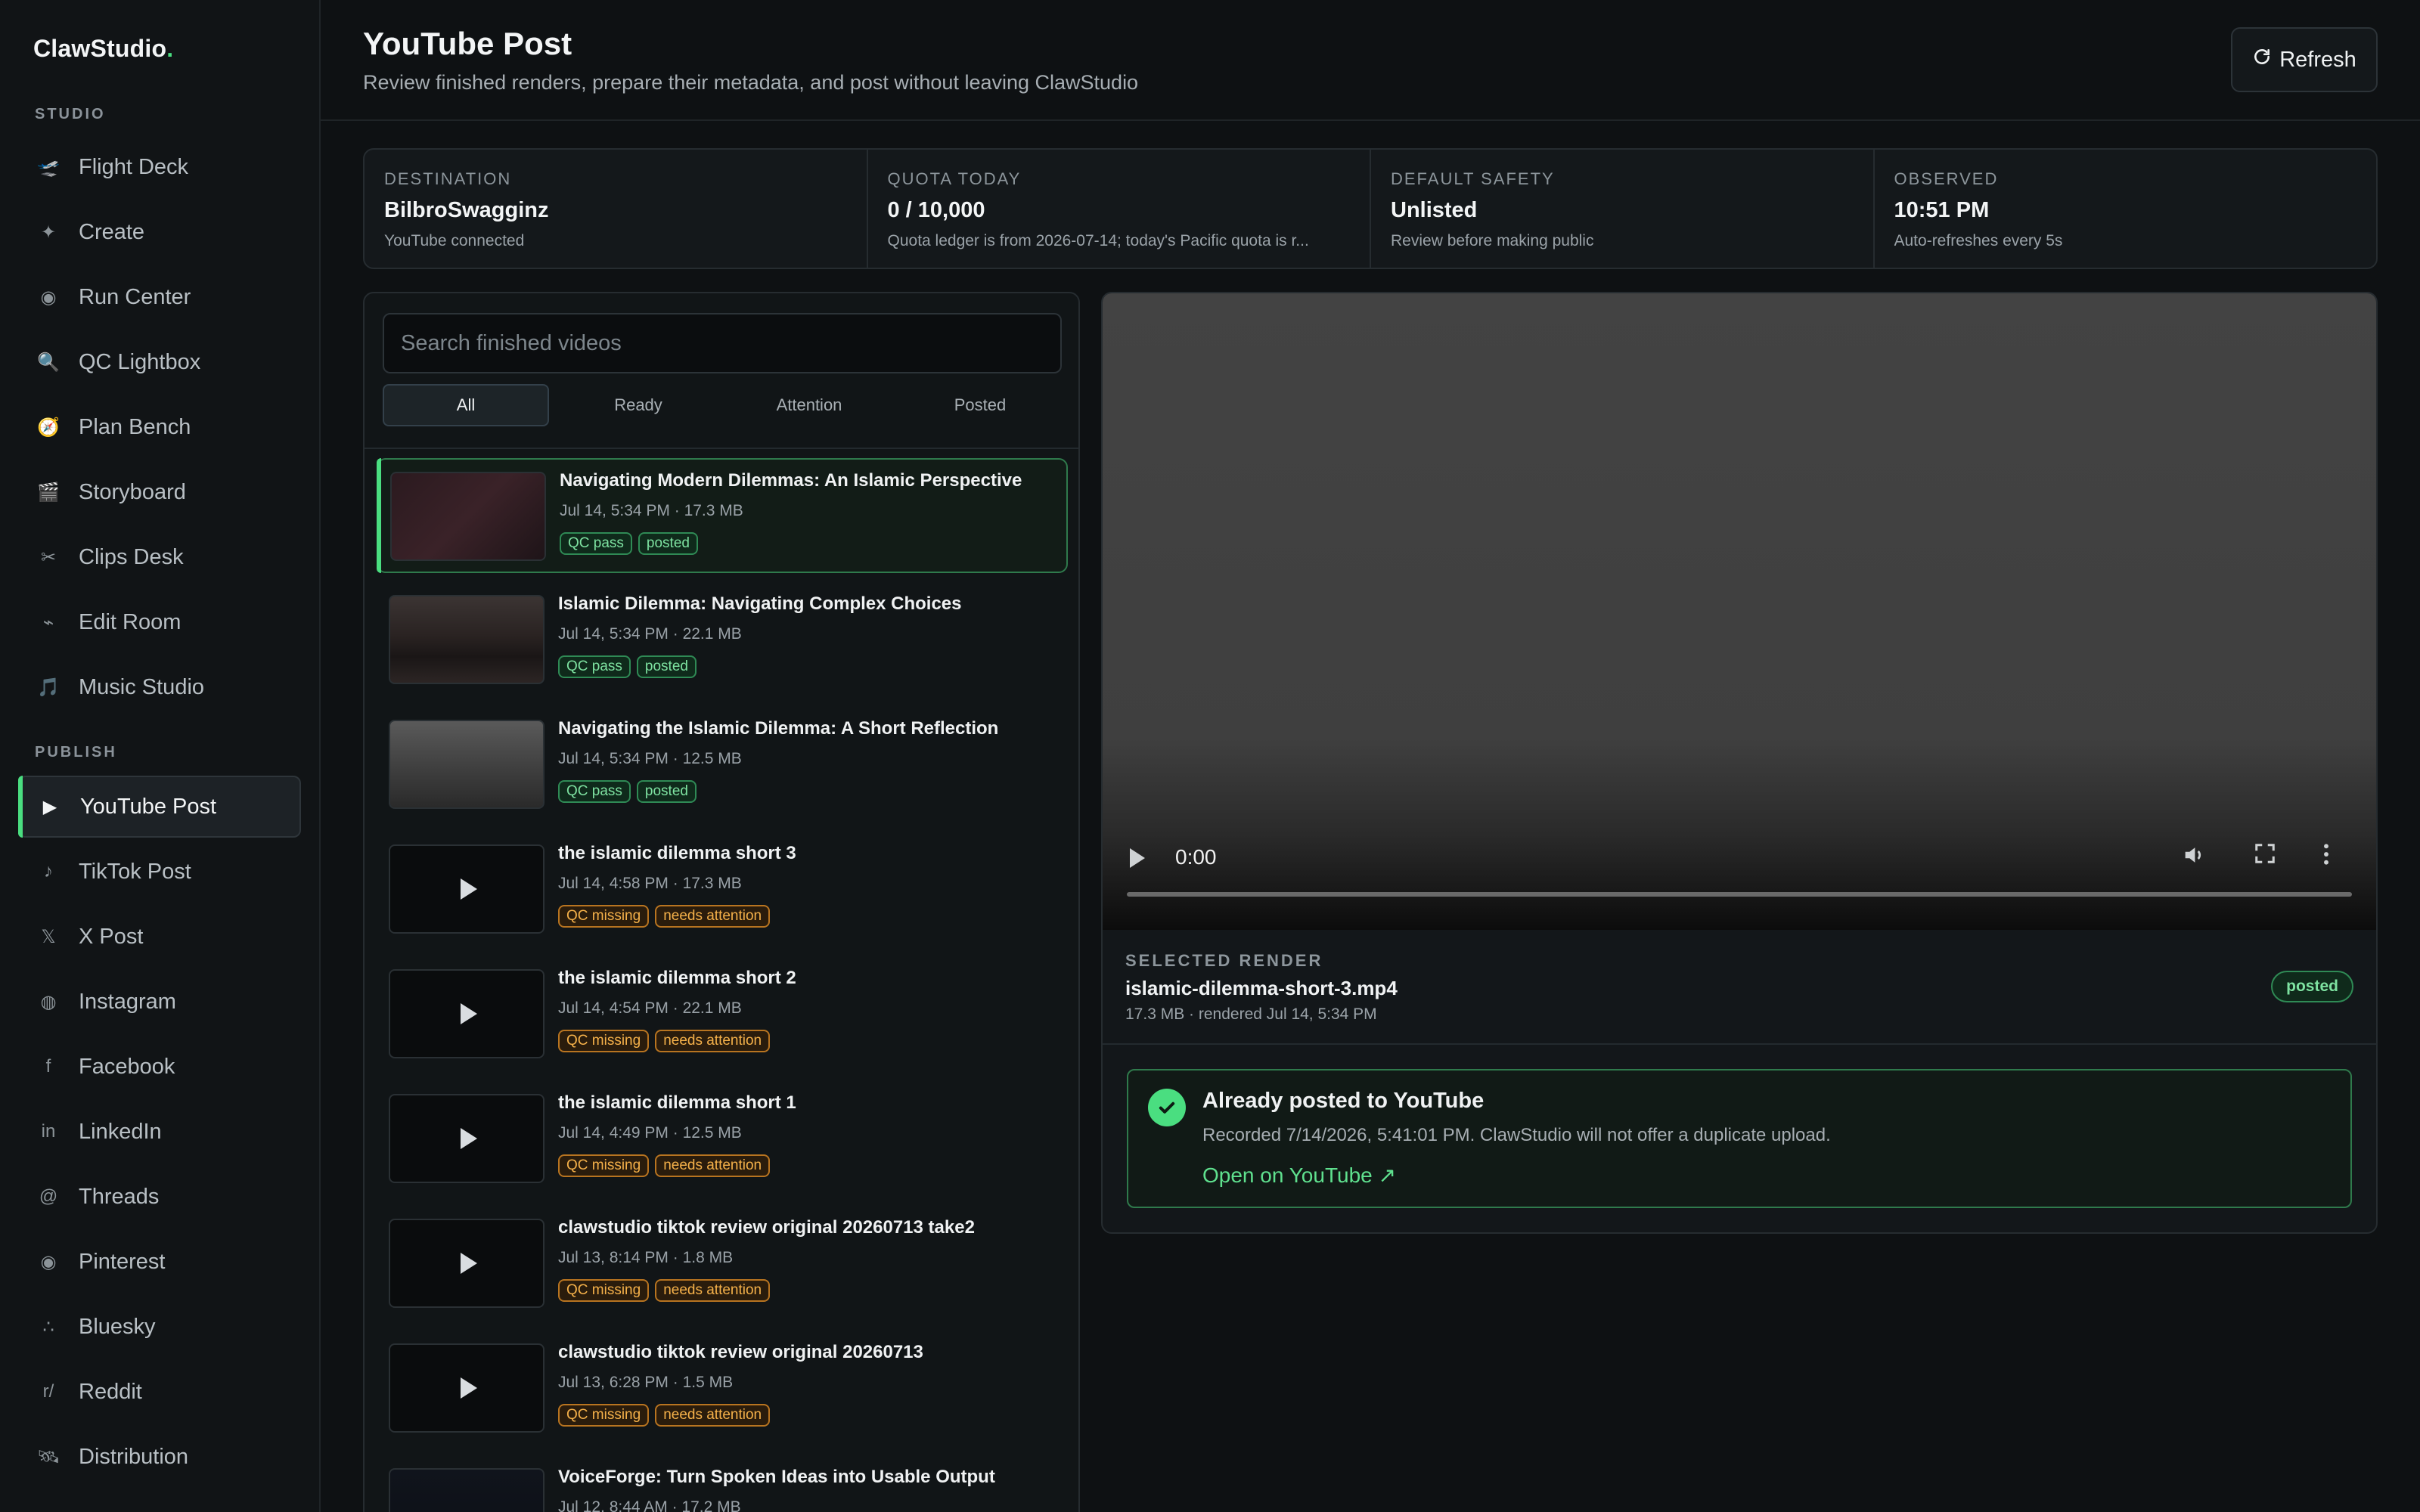  Describe the element at coordinates (722, 343) in the screenshot. I see `search-input` at that location.